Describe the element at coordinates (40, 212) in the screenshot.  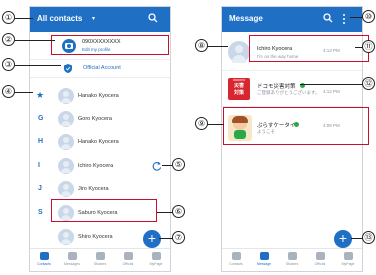
I see `index-letter: S` at that location.